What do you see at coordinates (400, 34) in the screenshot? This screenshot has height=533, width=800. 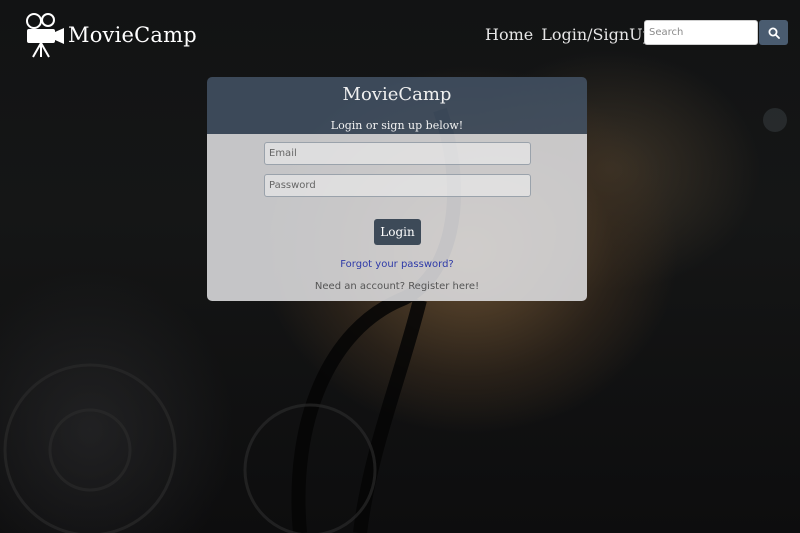 I see `navbar: MovieCamp Home Login/SignUp` at bounding box center [400, 34].